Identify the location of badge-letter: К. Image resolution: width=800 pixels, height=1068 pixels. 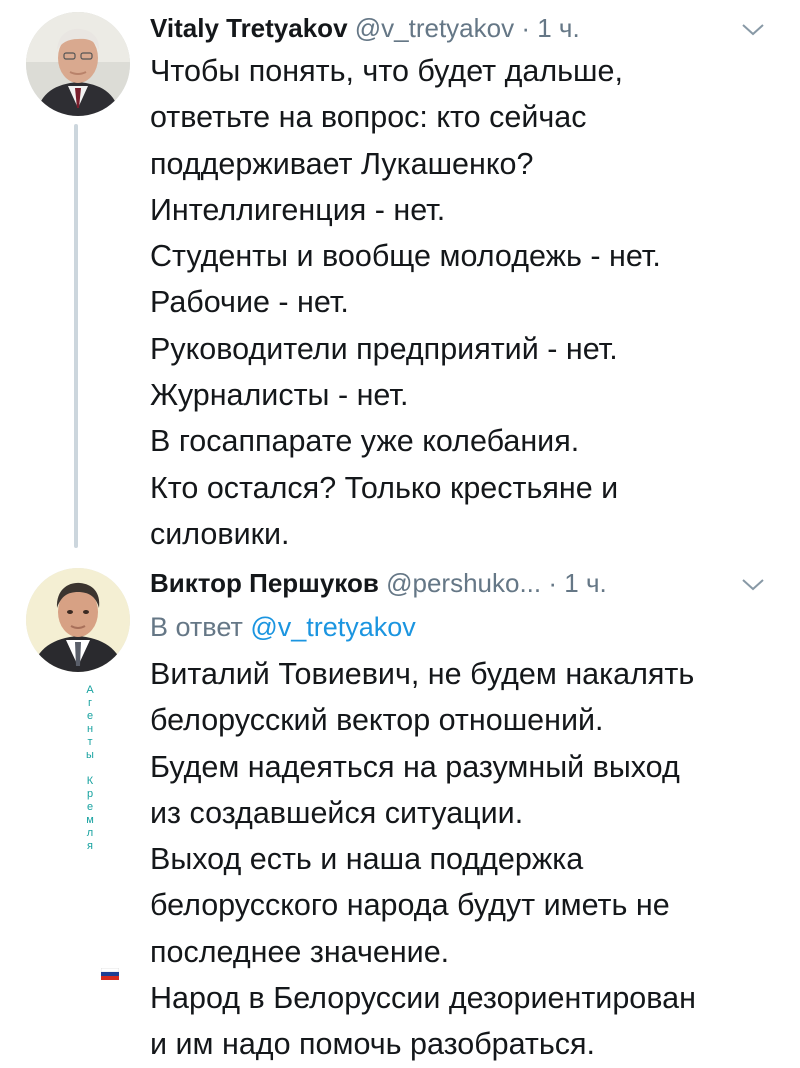
(90, 781).